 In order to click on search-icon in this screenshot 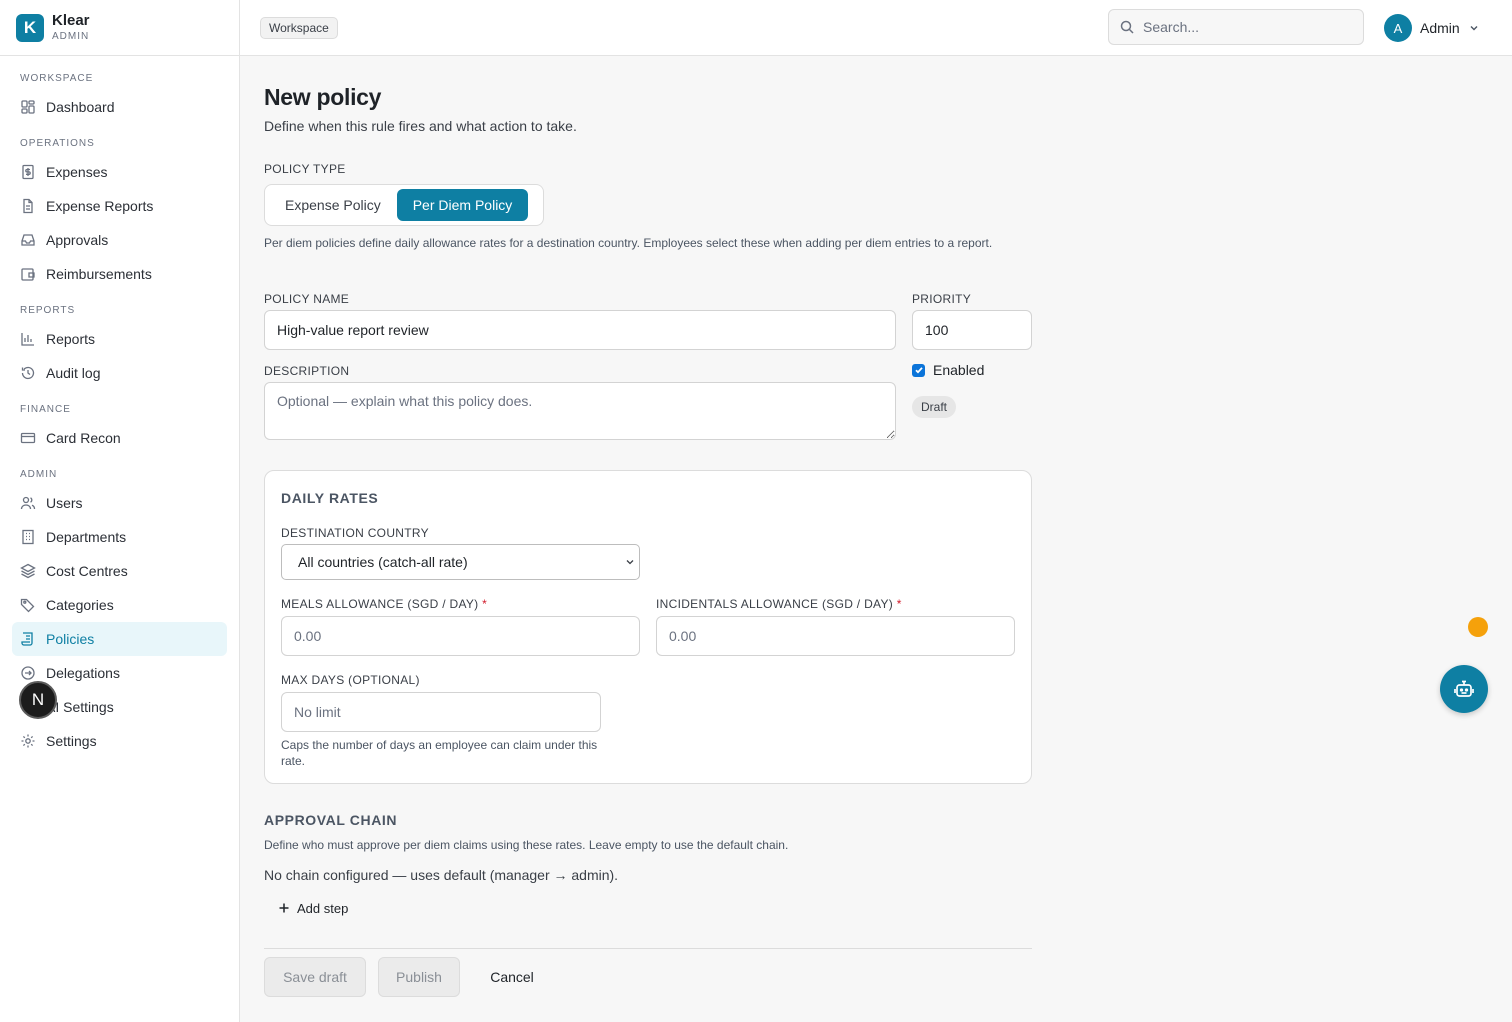, I will do `click(1127, 27)`.